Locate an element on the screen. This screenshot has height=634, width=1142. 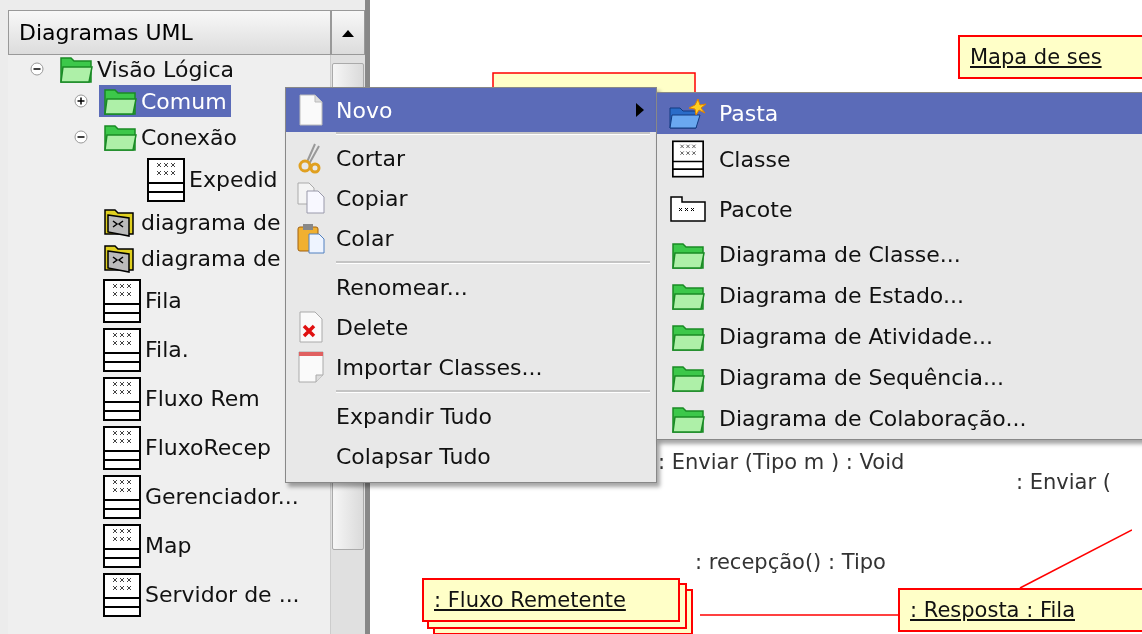
column-header: Diagramas UML is located at coordinates (170, 32).